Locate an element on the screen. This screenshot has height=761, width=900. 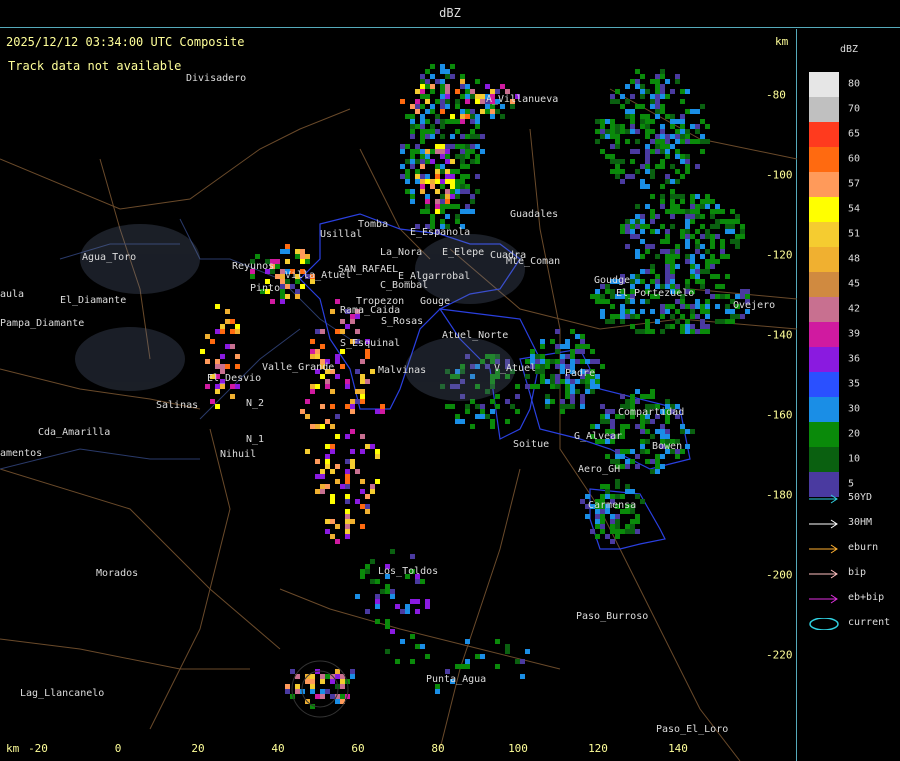
place-label: Morados is located at coordinates (117, 573).